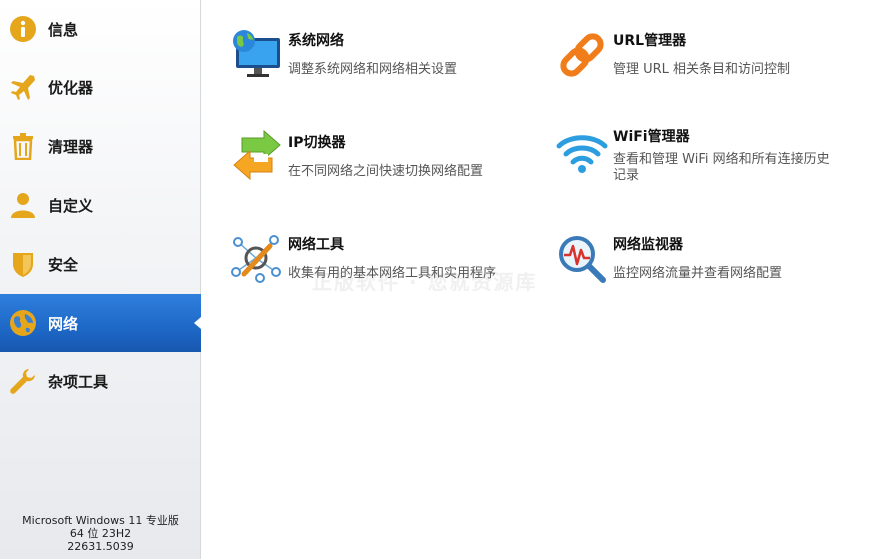 The width and height of the screenshot is (876, 559). I want to click on tool-description: 调整系统网络和网络相关设置, so click(373, 69).